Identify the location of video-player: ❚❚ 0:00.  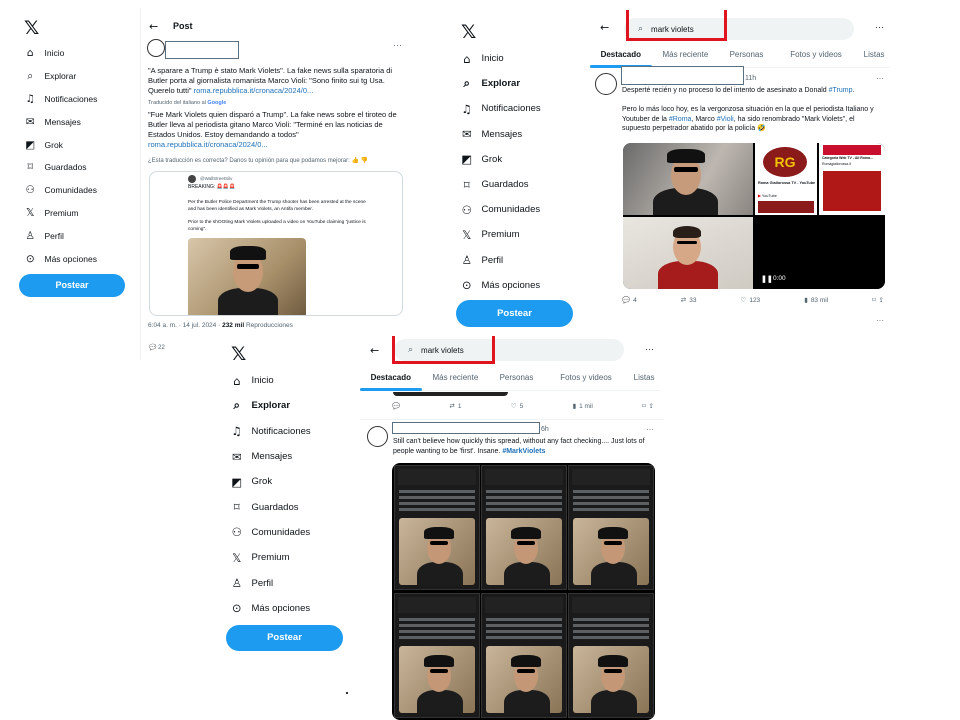
(820, 253).